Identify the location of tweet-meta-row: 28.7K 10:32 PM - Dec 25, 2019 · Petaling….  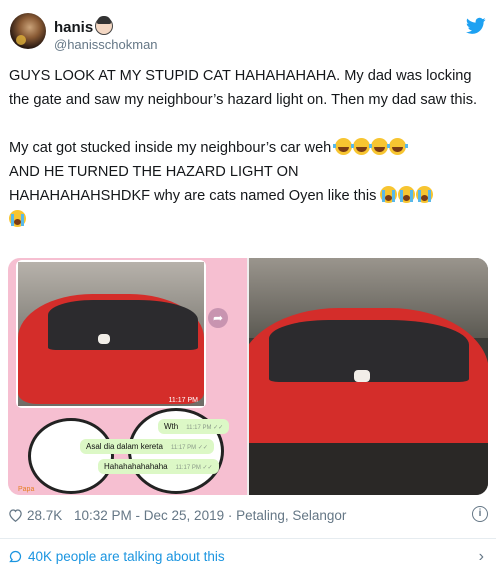
(248, 516).